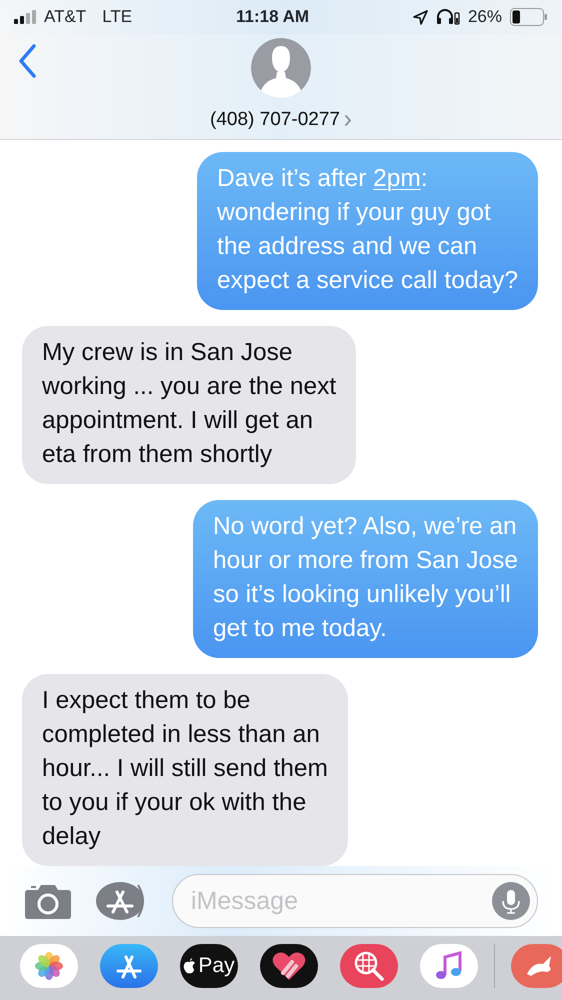 This screenshot has height=1000, width=562. Describe the element at coordinates (185, 770) in the screenshot. I see `received-message: I expect them to be completed in less than an hour... I will still send them to you if your ok with the delay` at that location.